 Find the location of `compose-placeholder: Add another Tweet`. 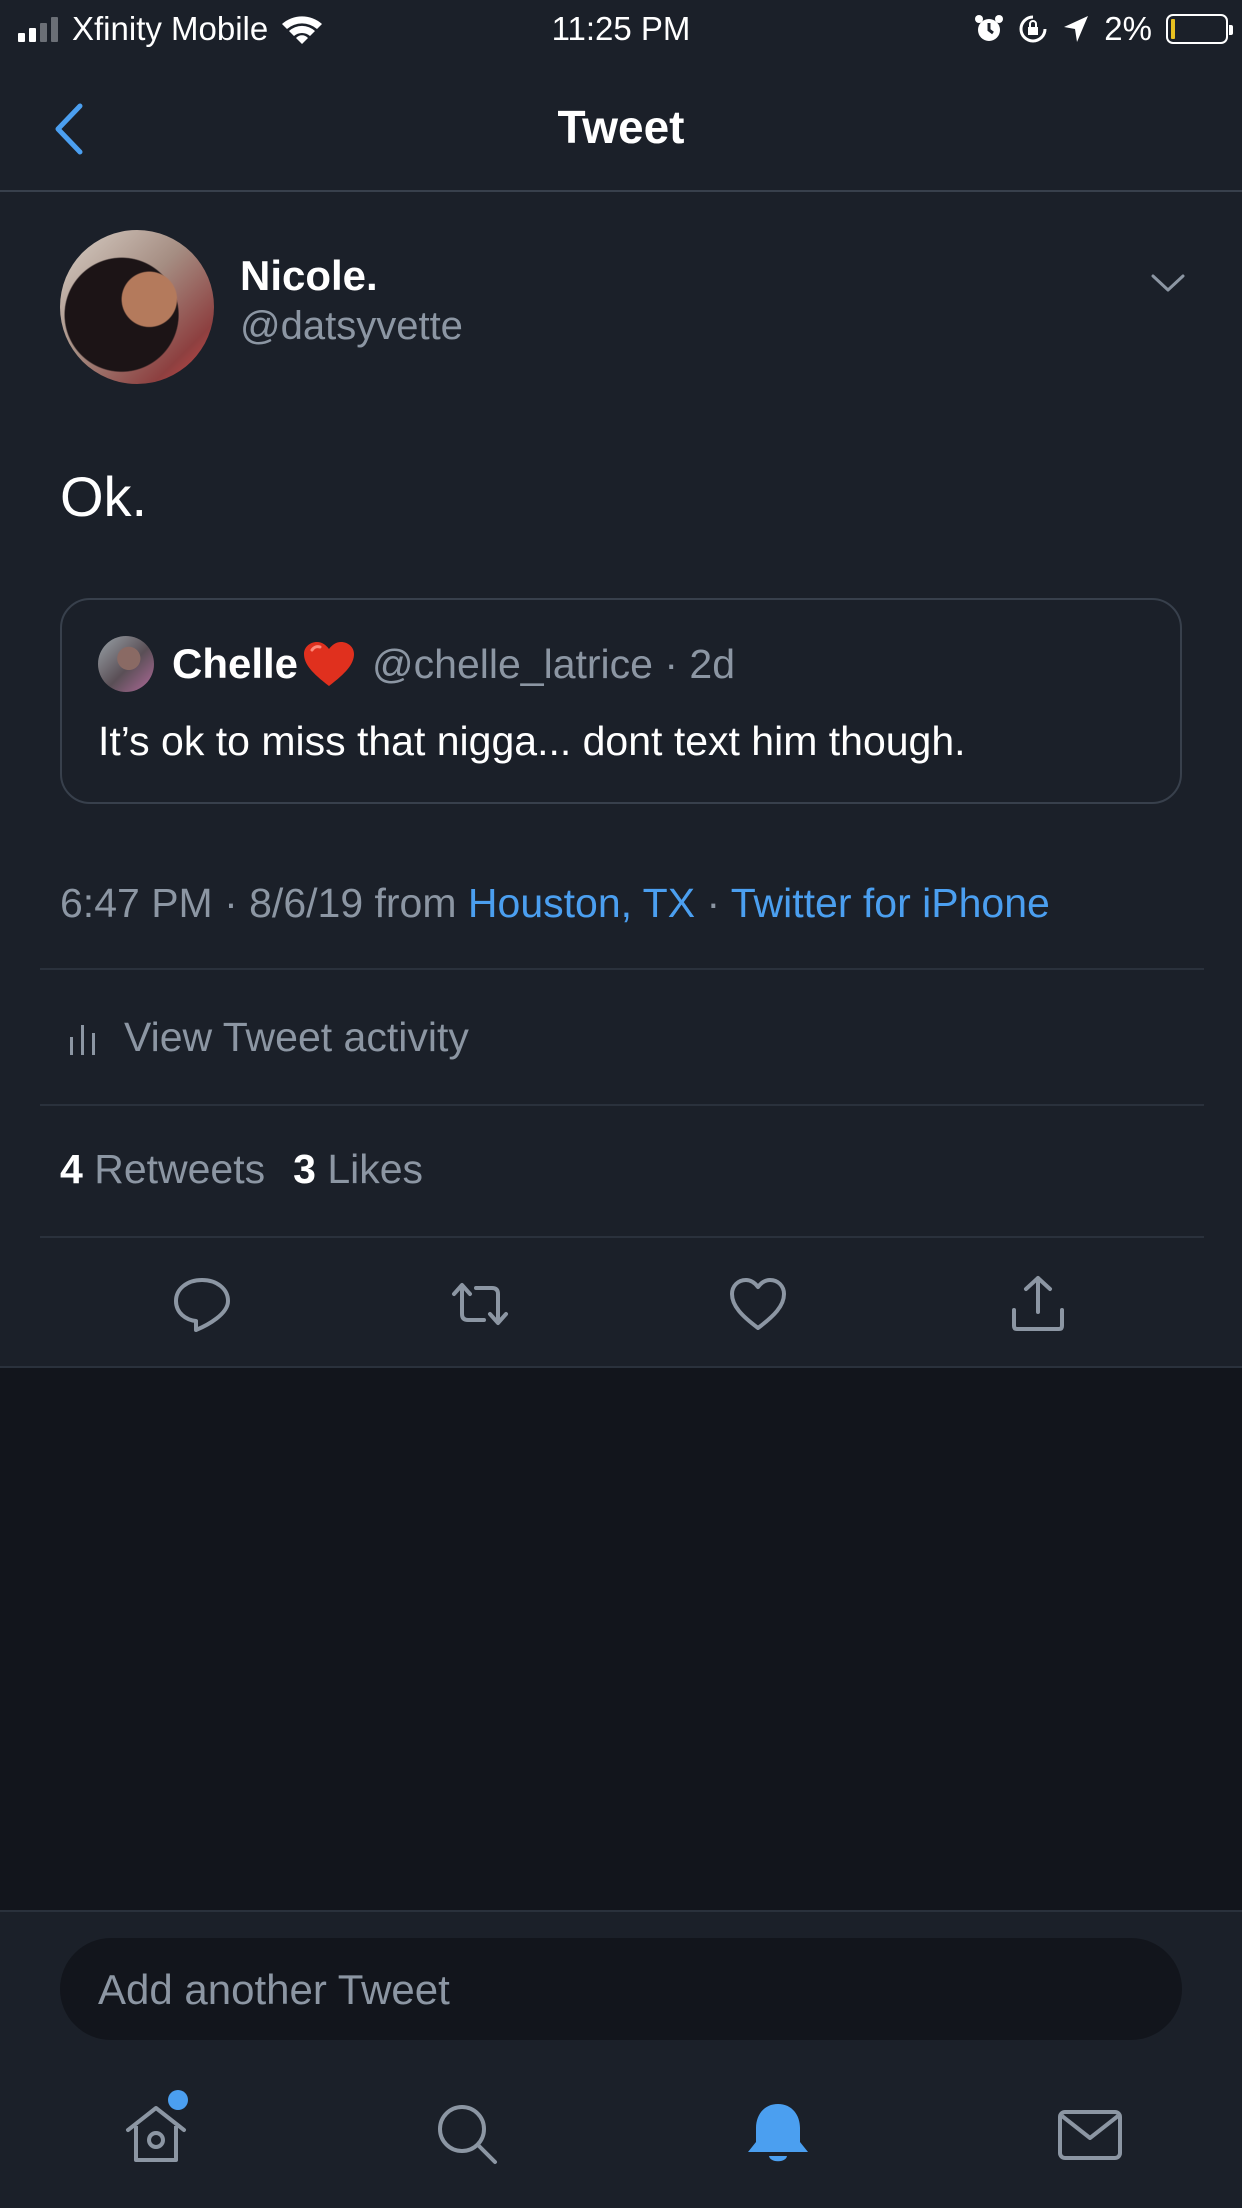

compose-placeholder: Add another Tweet is located at coordinates (274, 1989).